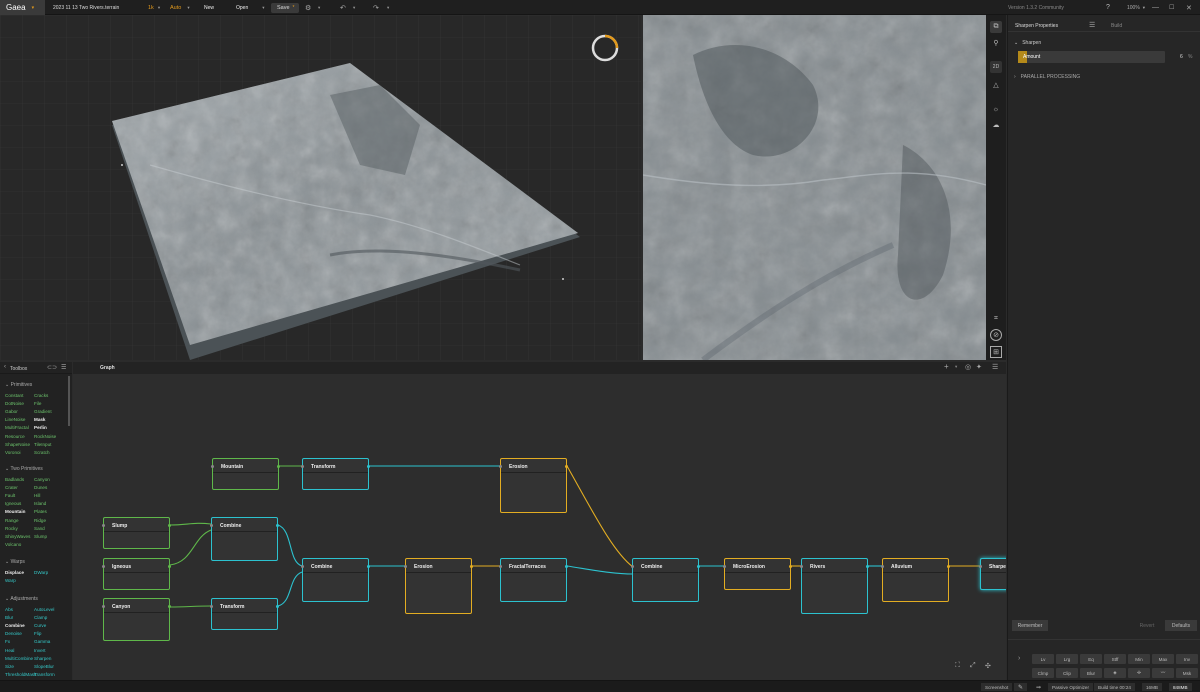  What do you see at coordinates (209, 7) in the screenshot?
I see `new-button: New` at bounding box center [209, 7].